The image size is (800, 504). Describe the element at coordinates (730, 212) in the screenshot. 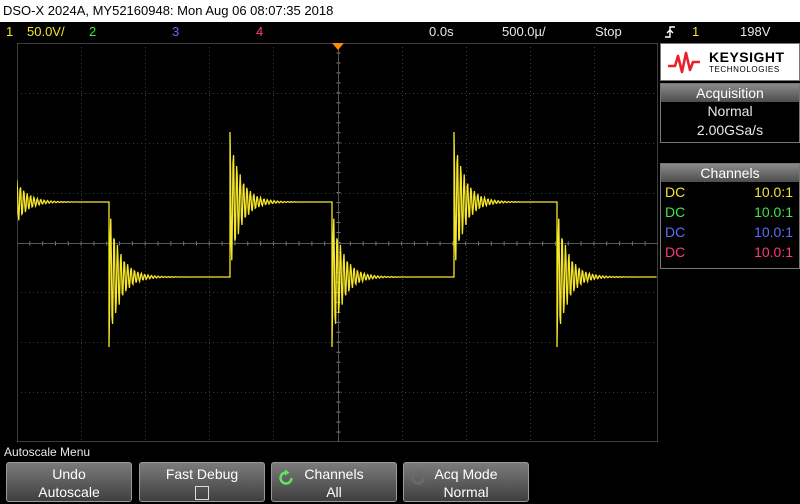

I see `channel-2-row: DC 10.0:1` at that location.